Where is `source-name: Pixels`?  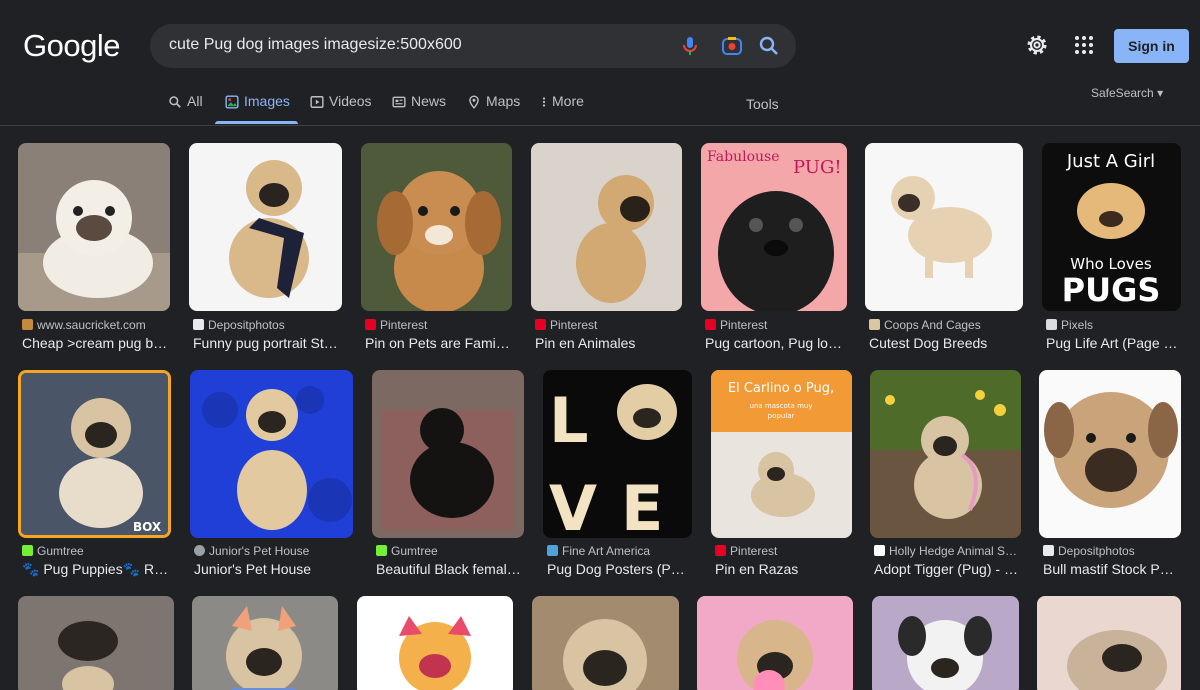
source-name: Pixels is located at coordinates (1077, 325).